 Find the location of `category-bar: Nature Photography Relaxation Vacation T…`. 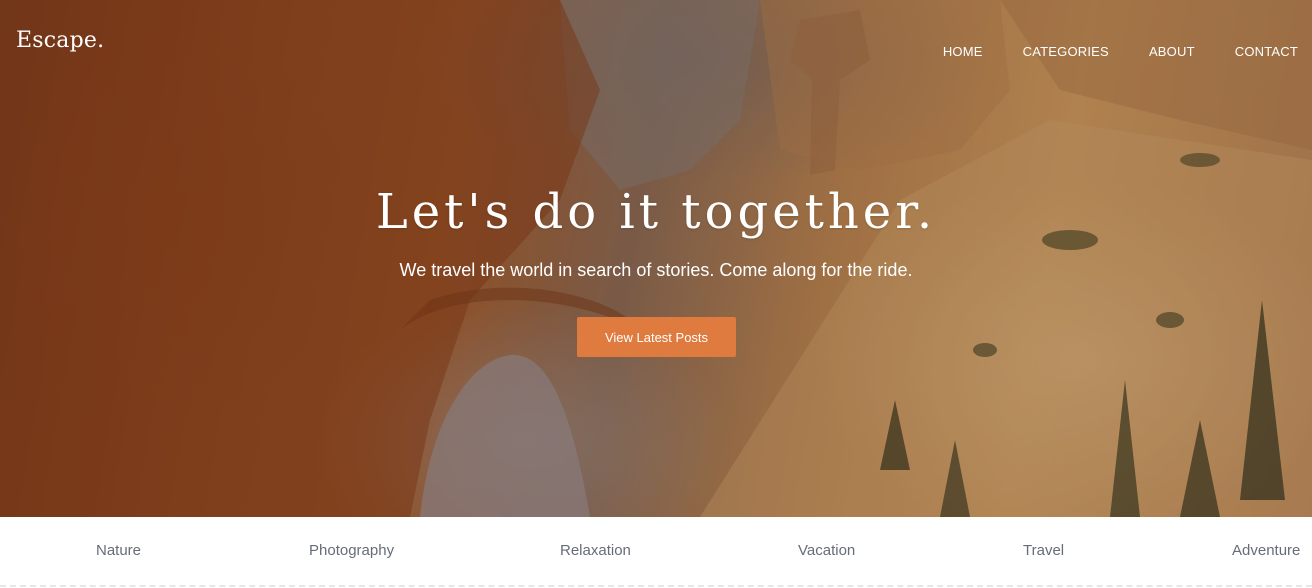

category-bar: Nature Photography Relaxation Vacation T… is located at coordinates (656, 552).